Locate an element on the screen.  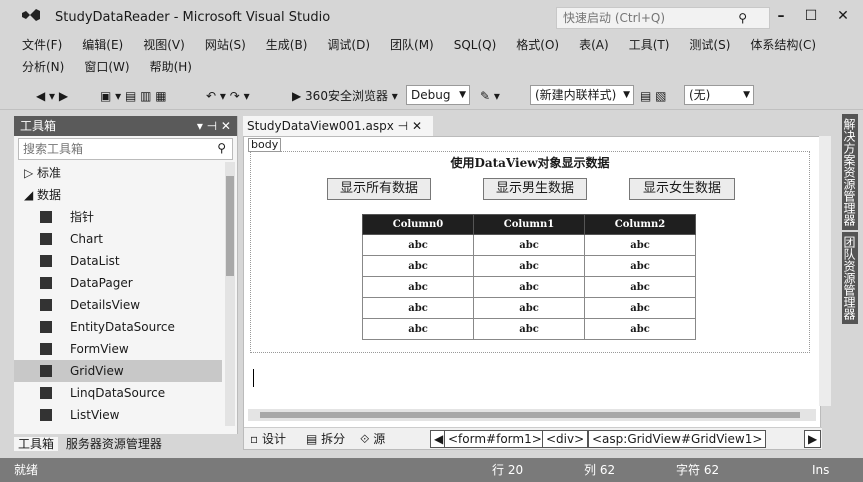
breadcrumb-form: <form#form1> is located at coordinates (495, 439).